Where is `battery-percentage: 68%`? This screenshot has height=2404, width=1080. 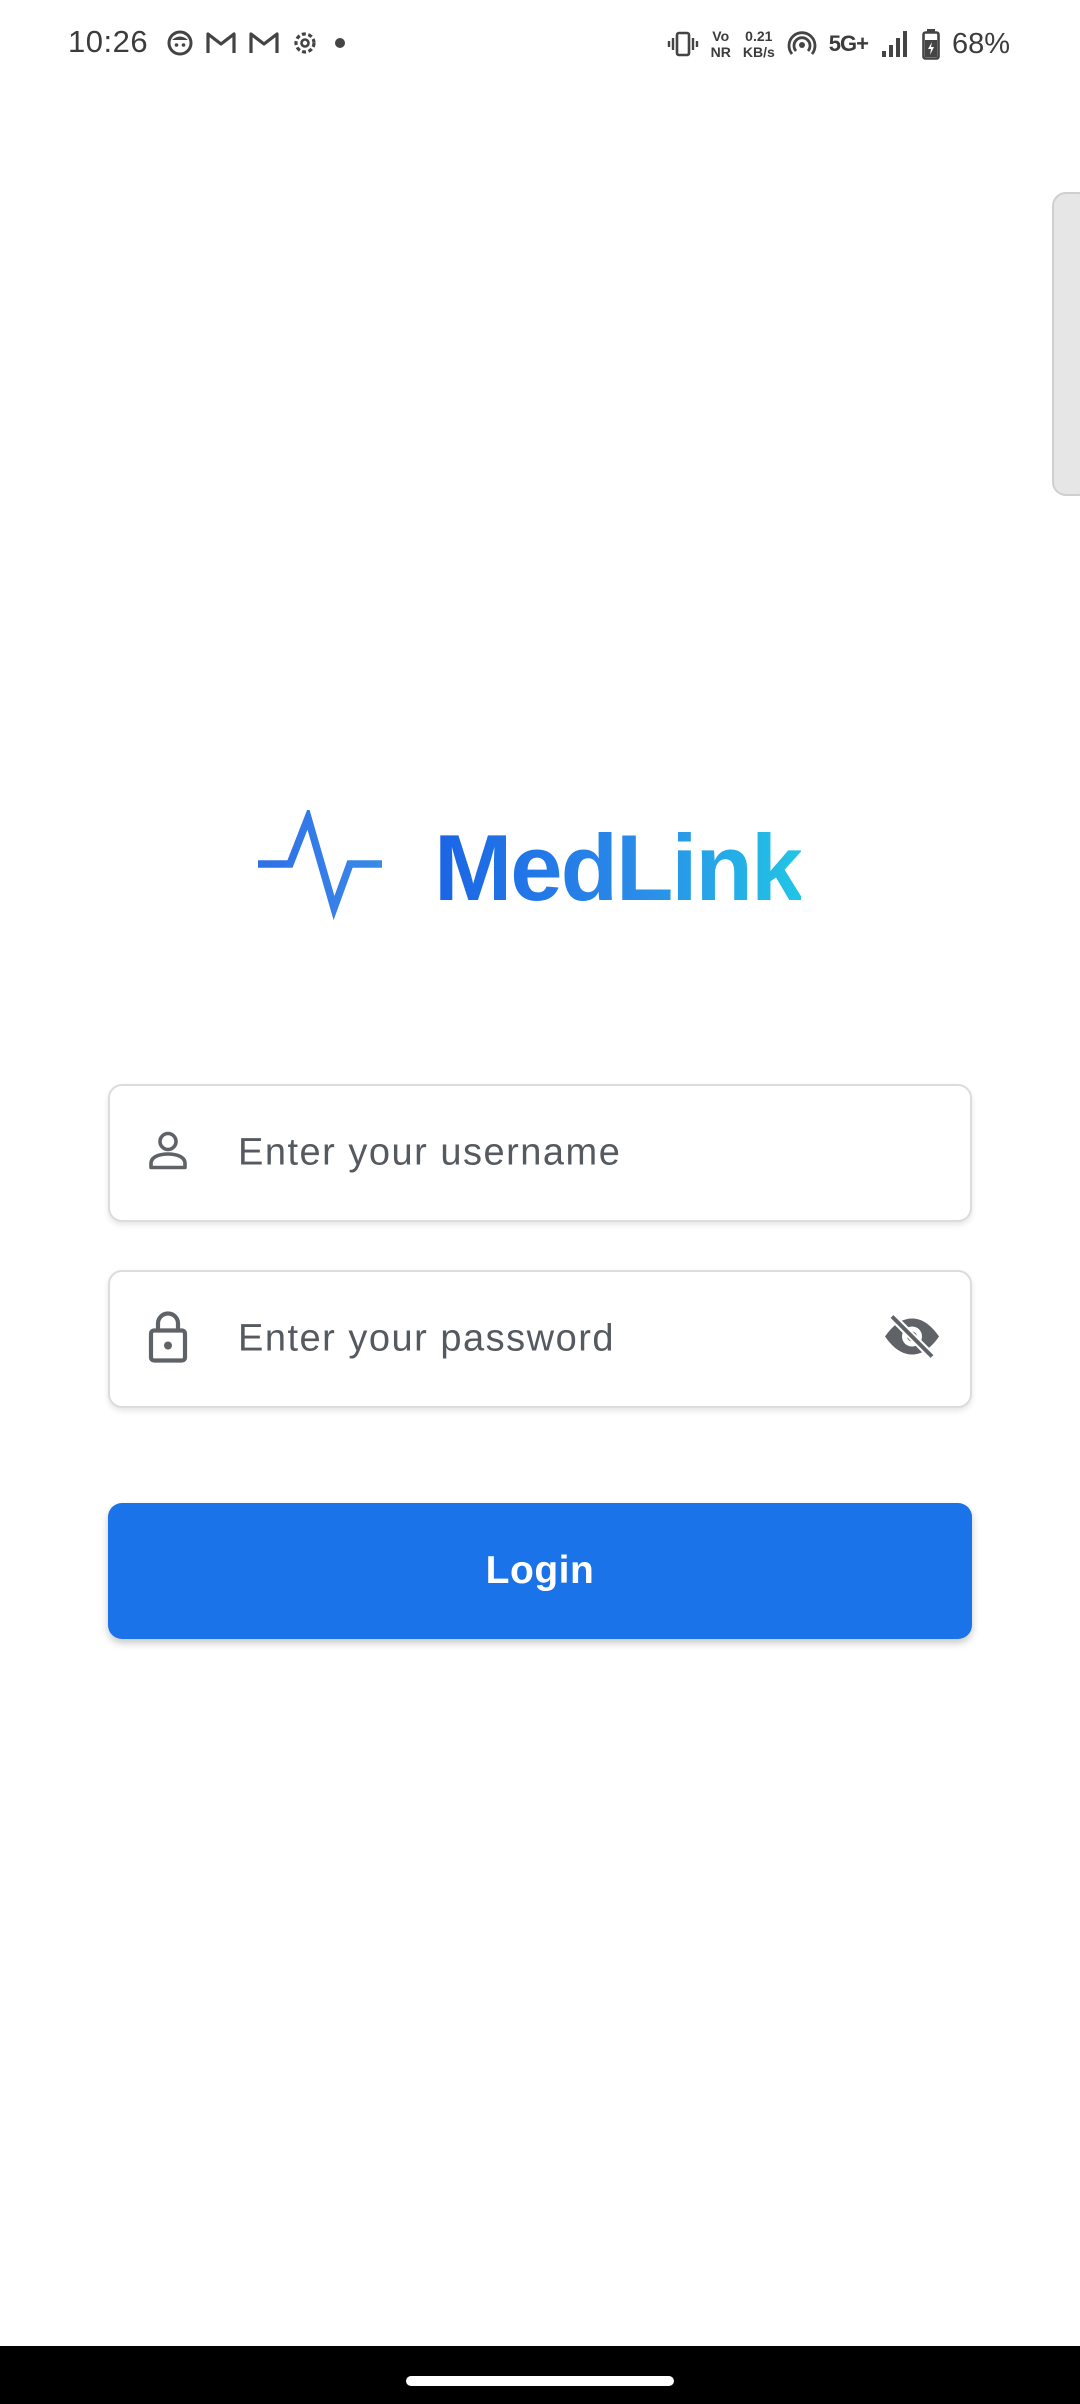
battery-percentage: 68% is located at coordinates (980, 43).